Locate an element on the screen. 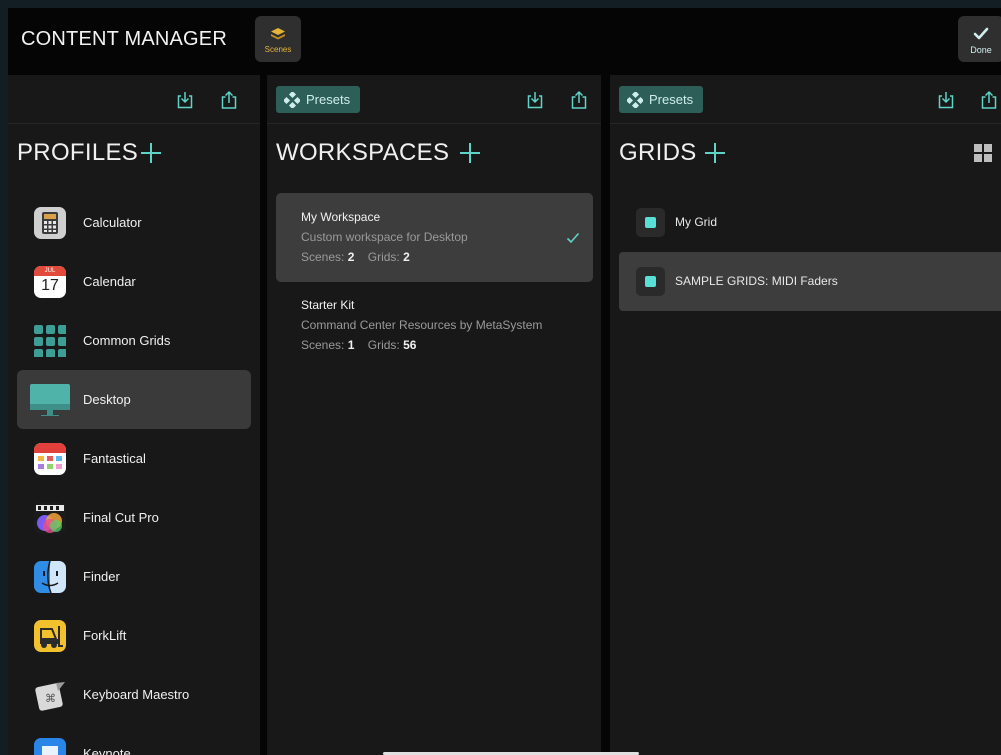  profile-item-forklift: ForkLift is located at coordinates (134, 635).